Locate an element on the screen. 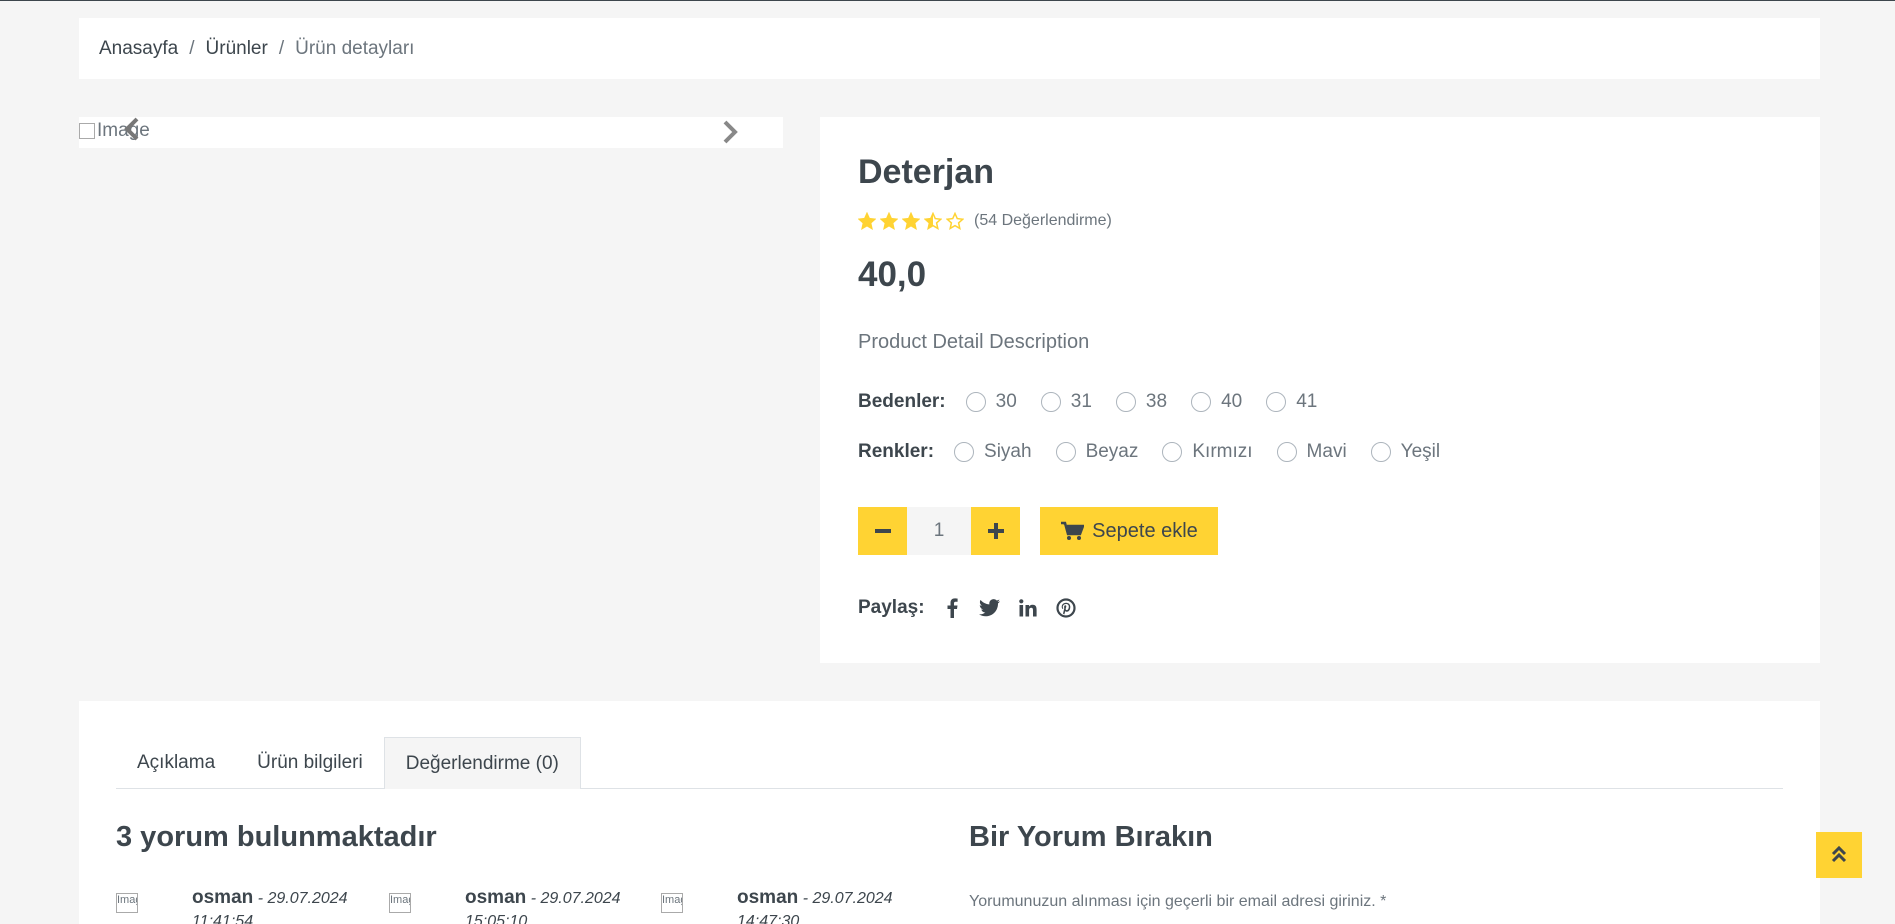  carousel-prev-button is located at coordinates (132, 129).